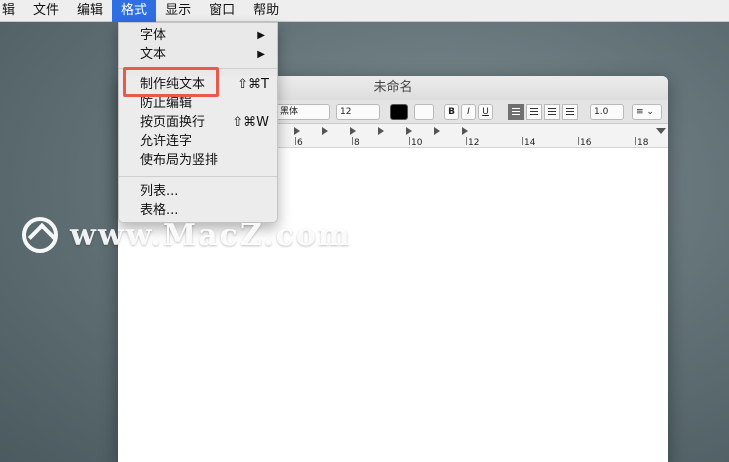 The image size is (729, 462). Describe the element at coordinates (153, 35) in the screenshot. I see `menu-item-label: 字体` at that location.